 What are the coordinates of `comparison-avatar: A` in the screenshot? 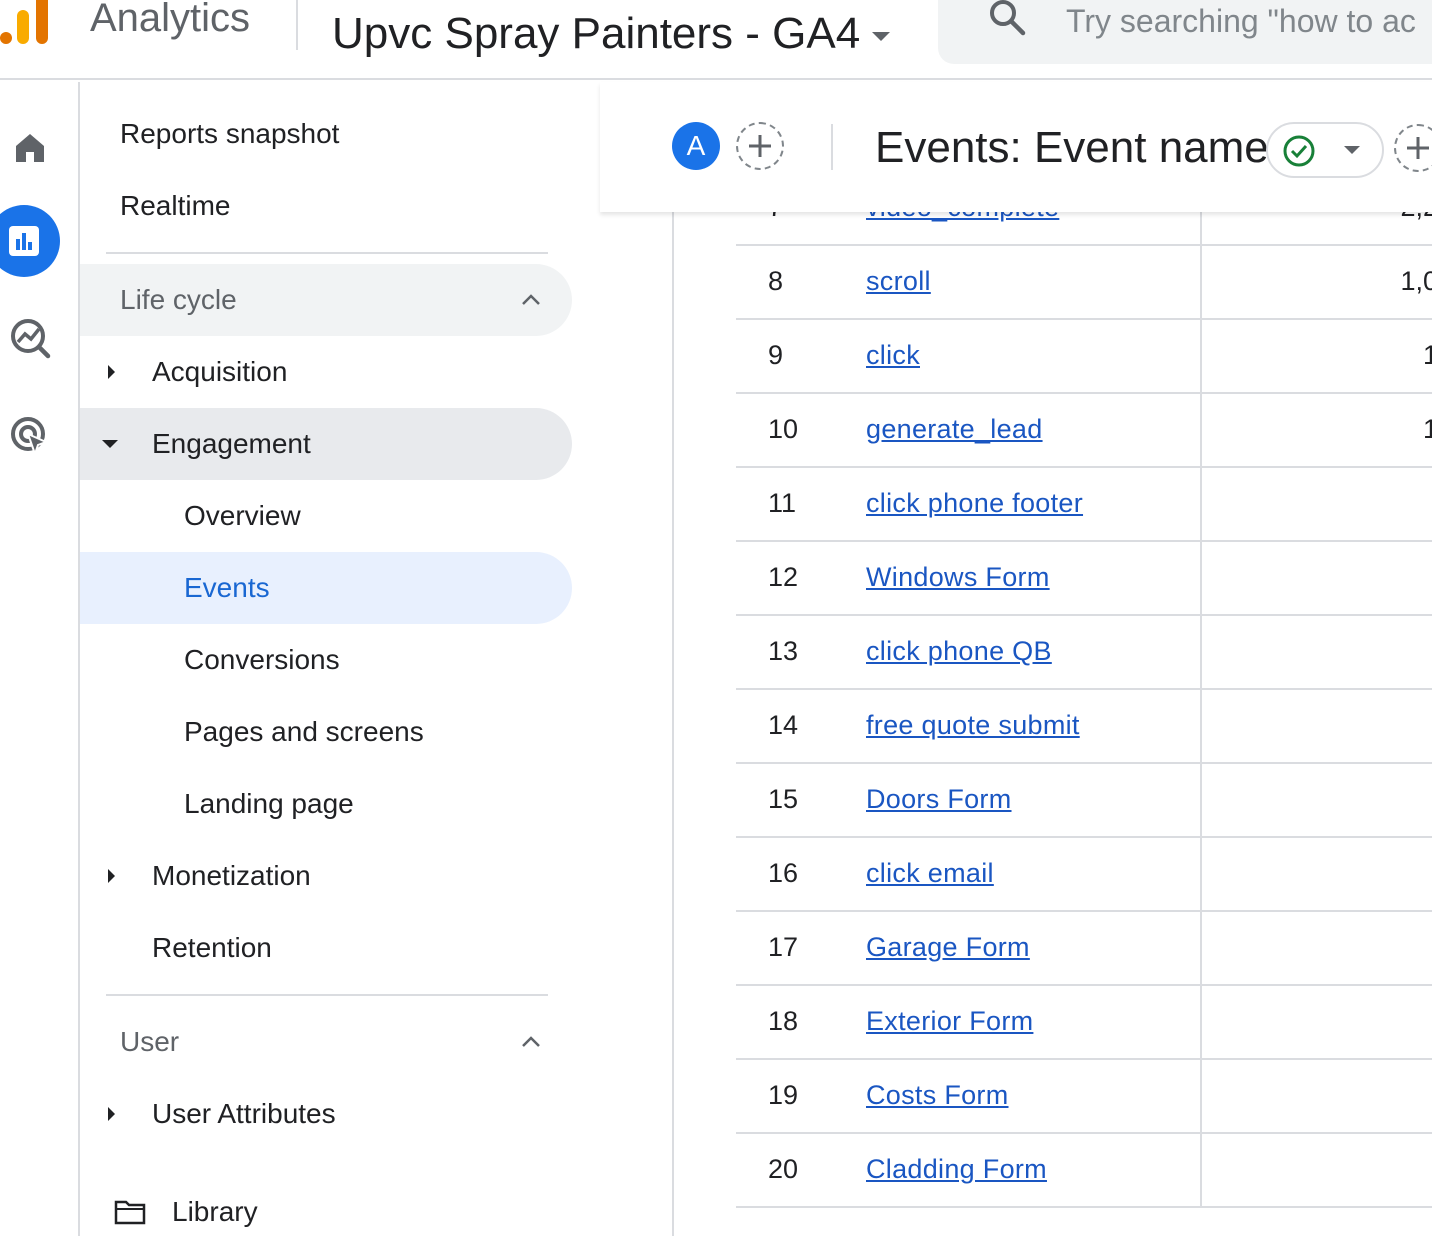 It's located at (696, 146).